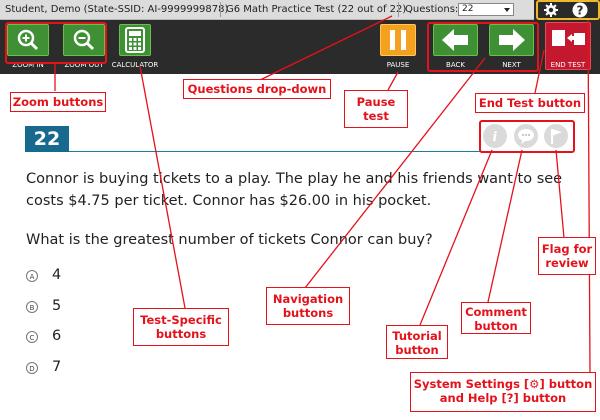 This screenshot has width=600, height=420. Describe the element at coordinates (57, 275) in the screenshot. I see `choice-value: 4` at that location.